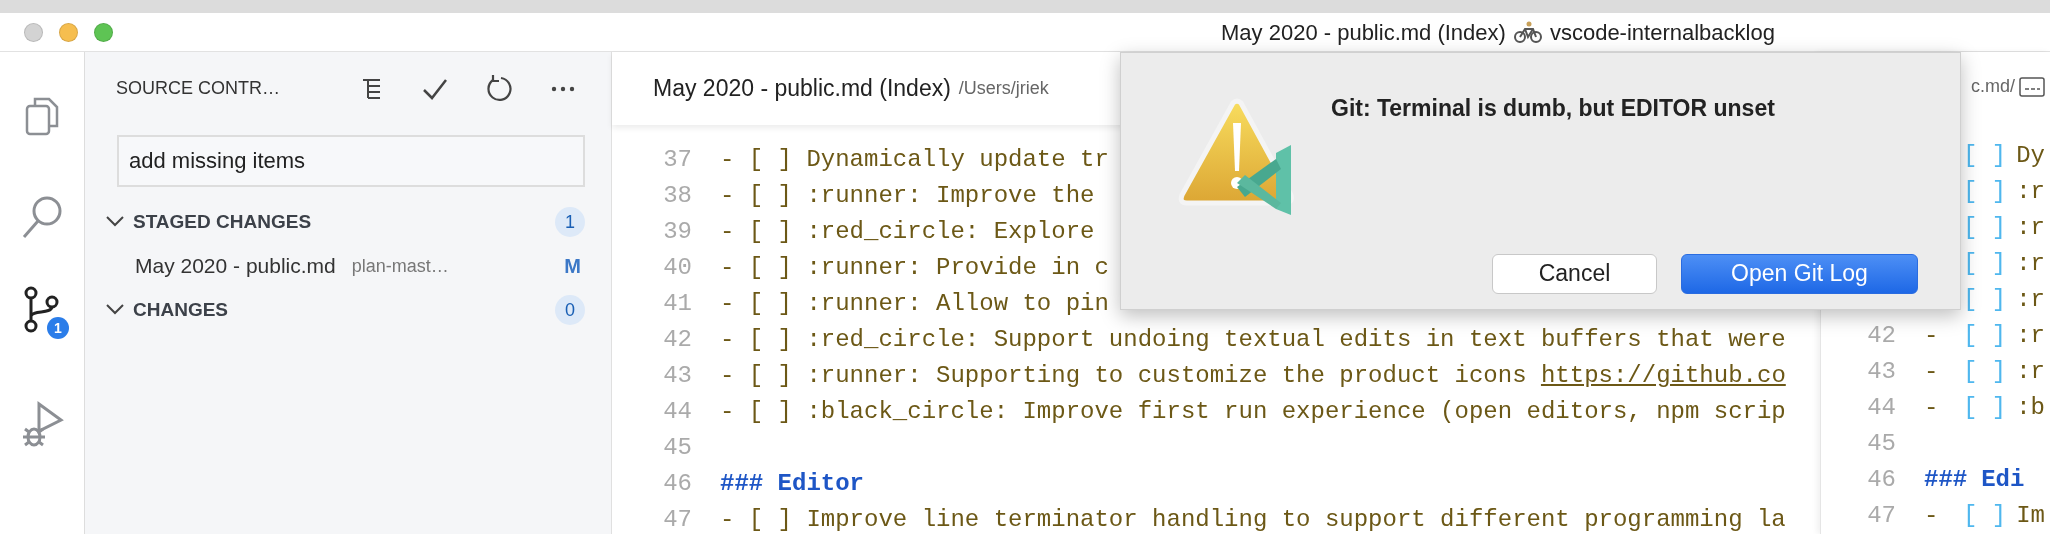 This screenshot has width=2050, height=534. I want to click on window-title: May 2020 - public.md (Index), so click(1363, 32).